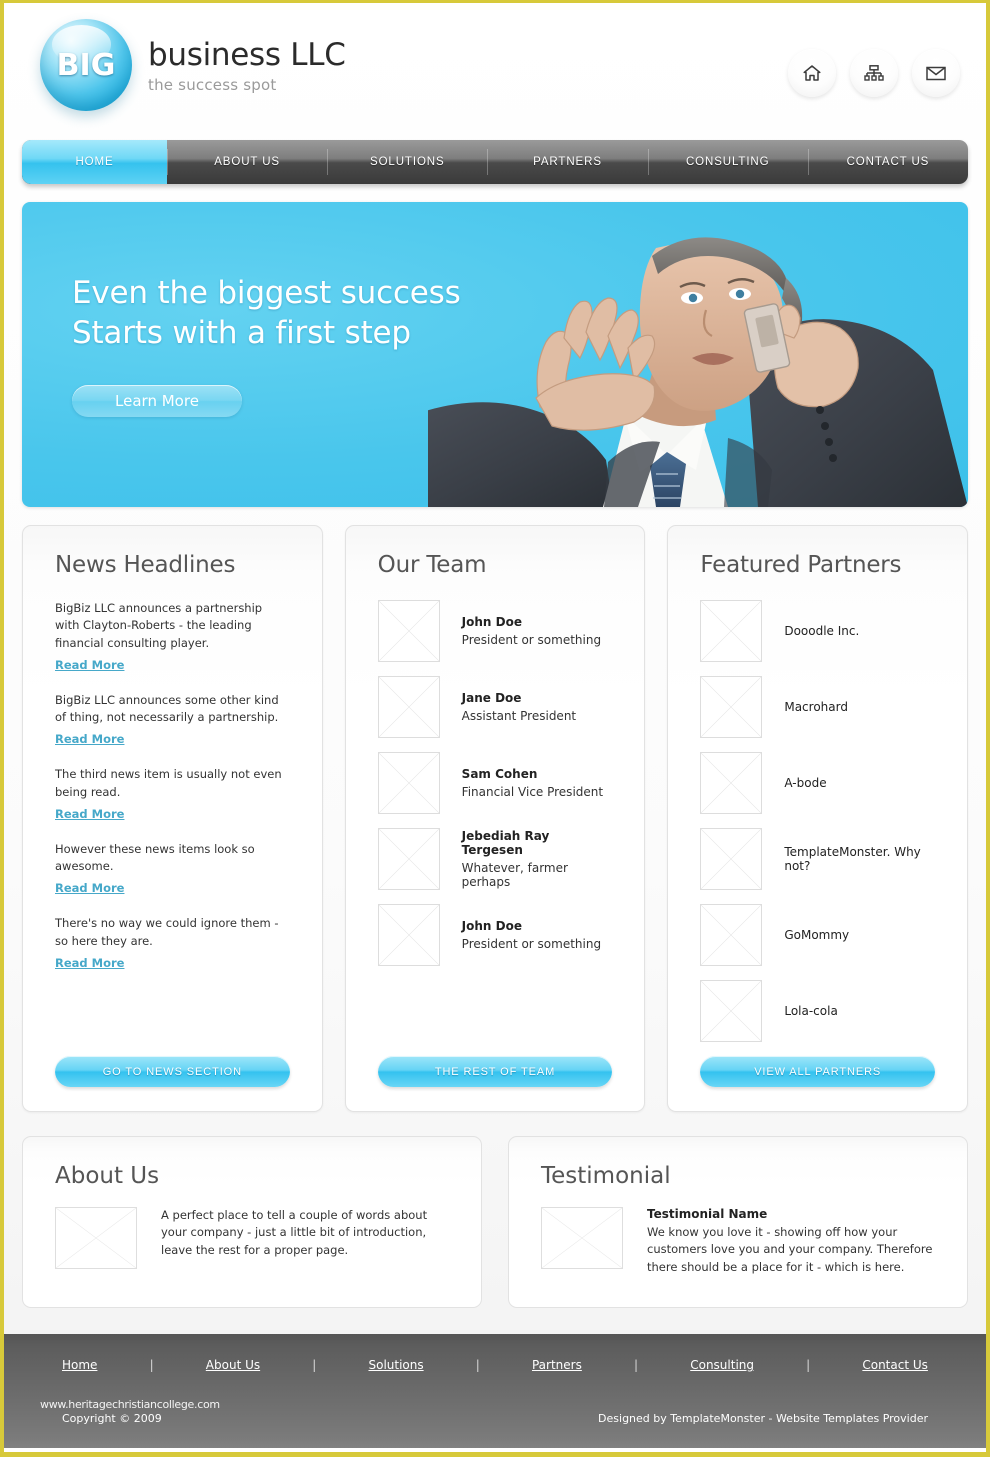 The image size is (990, 1457). What do you see at coordinates (499, 774) in the screenshot?
I see `team-member-name: Sam Cohen` at bounding box center [499, 774].